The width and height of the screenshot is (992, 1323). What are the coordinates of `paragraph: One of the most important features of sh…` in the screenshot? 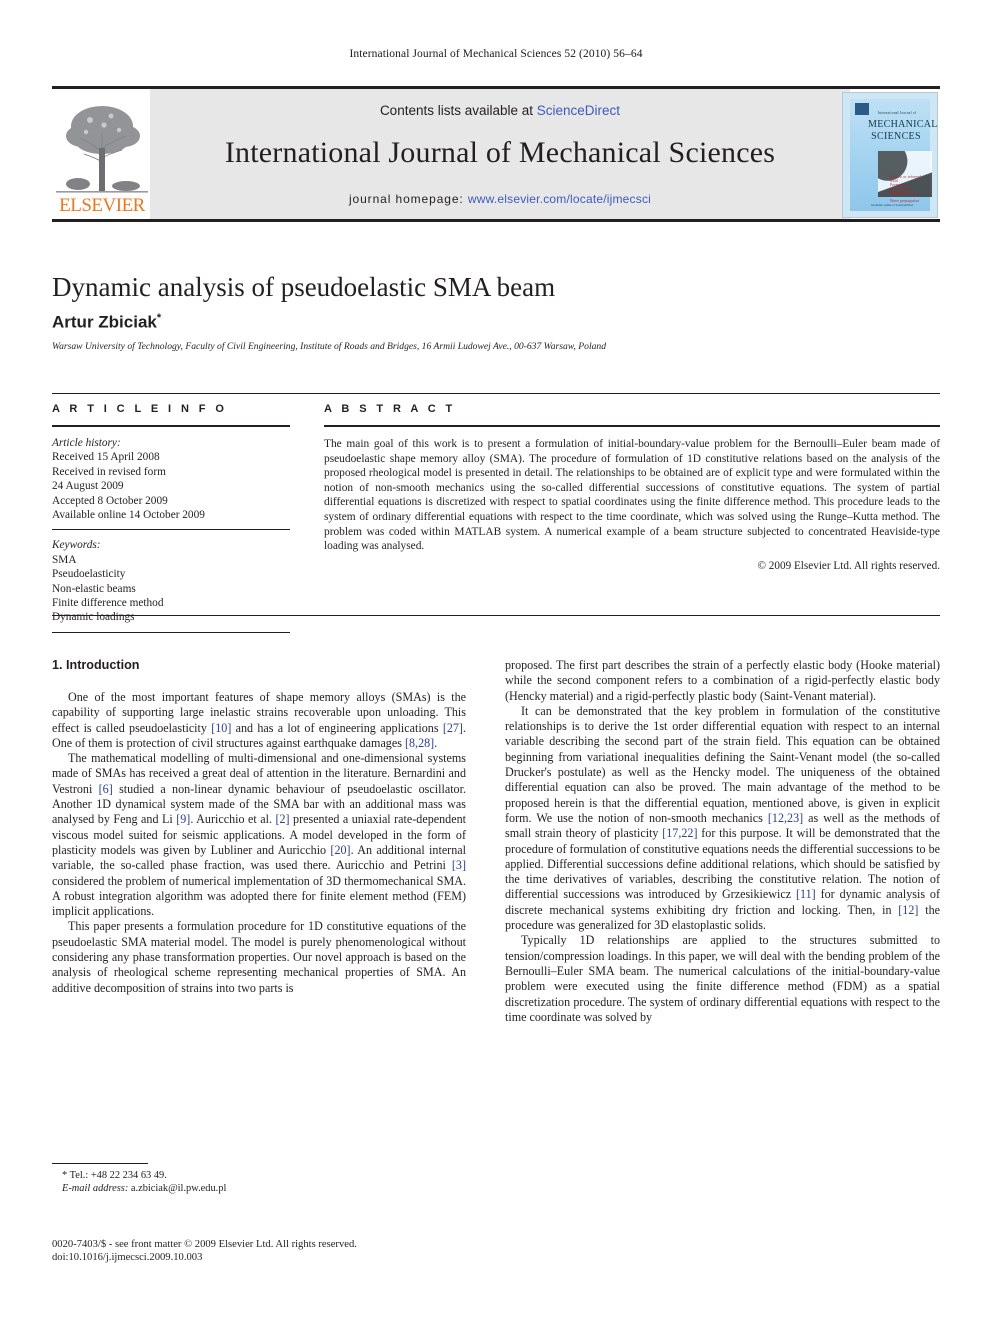 It's located at (259, 720).